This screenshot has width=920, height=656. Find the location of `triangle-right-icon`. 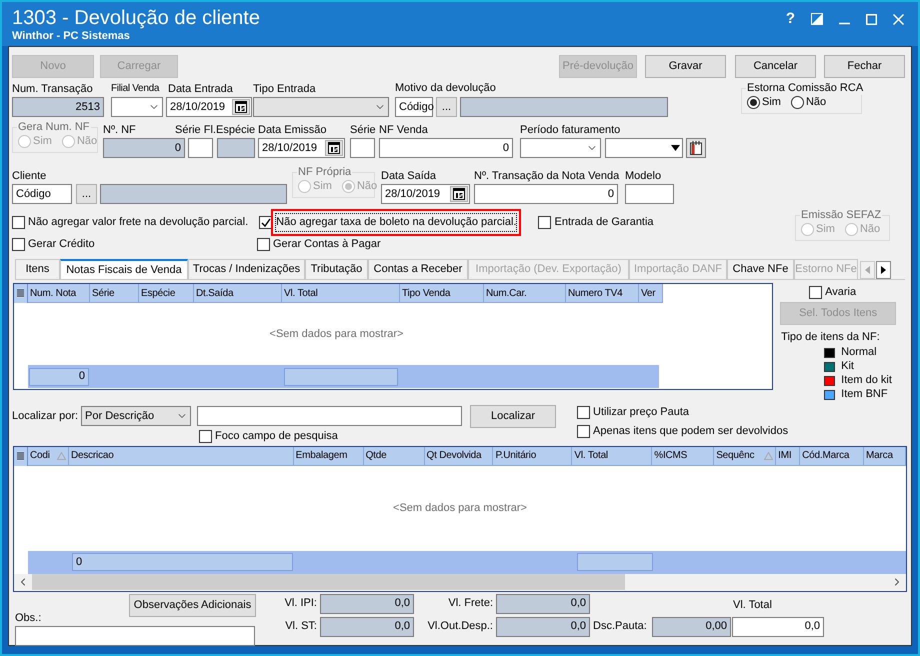

triangle-right-icon is located at coordinates (883, 270).